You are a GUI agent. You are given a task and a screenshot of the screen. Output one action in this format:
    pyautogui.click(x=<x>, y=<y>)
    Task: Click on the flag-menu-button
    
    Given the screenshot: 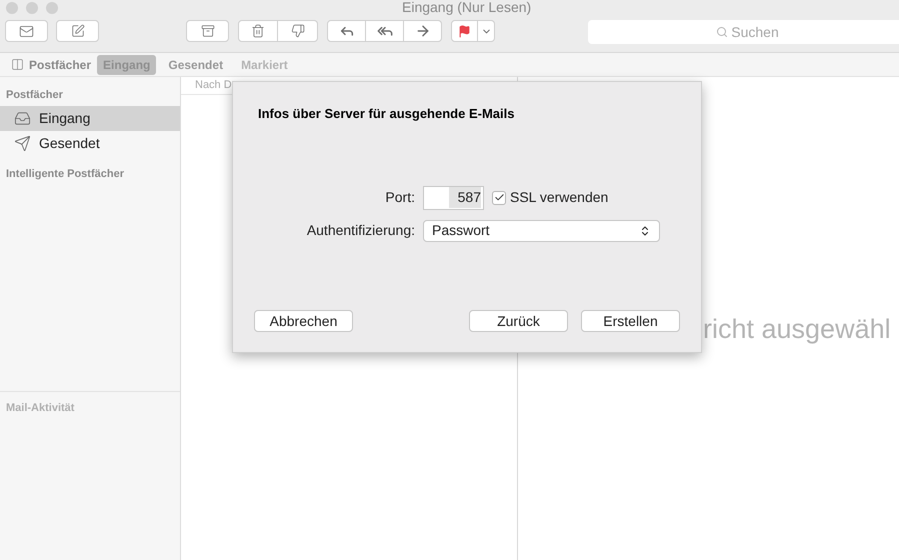 What is the action you would take?
    pyautogui.click(x=486, y=31)
    